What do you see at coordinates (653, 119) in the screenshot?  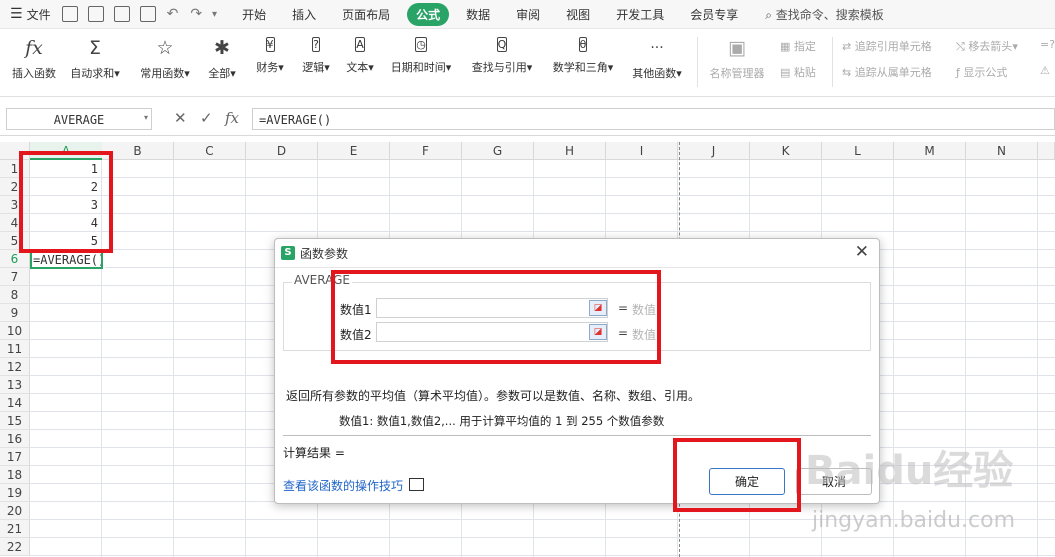 I see `formula-input: =AVERAGE()` at bounding box center [653, 119].